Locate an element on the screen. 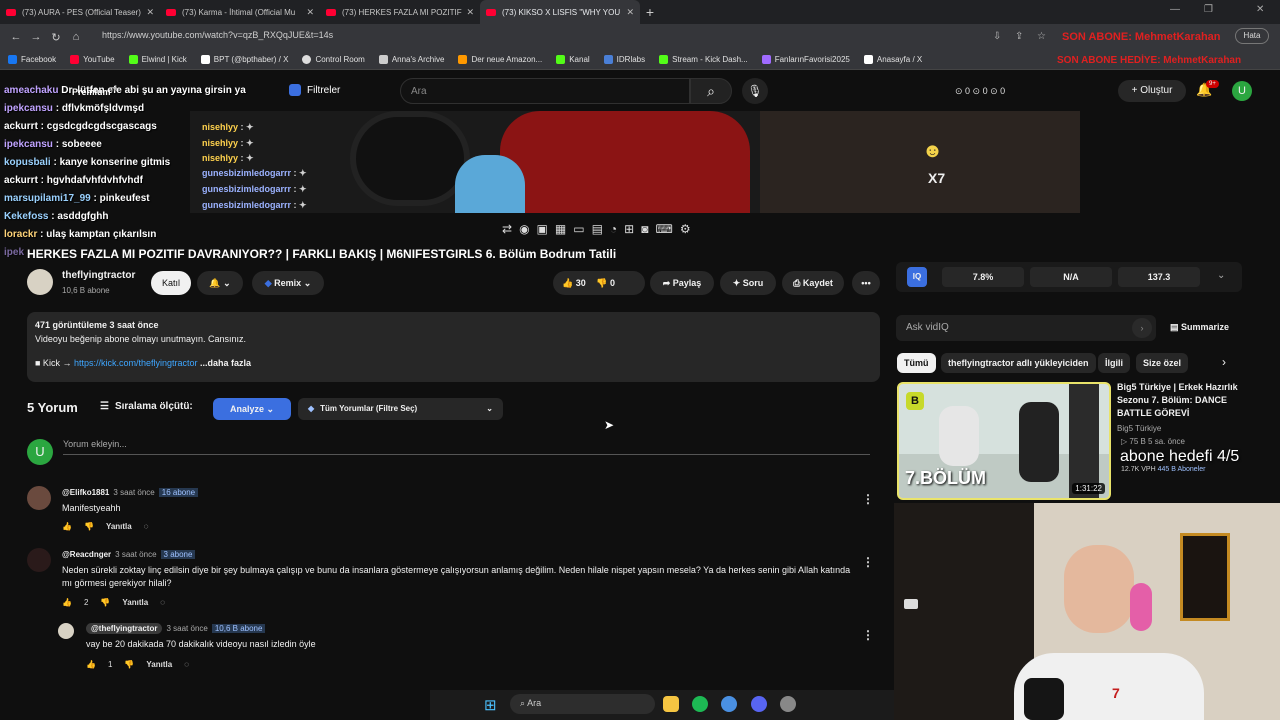 Image resolution: width=1280 pixels, height=720 pixels. subscribe-bell-button: 🔔 ⌄ is located at coordinates (220, 283).